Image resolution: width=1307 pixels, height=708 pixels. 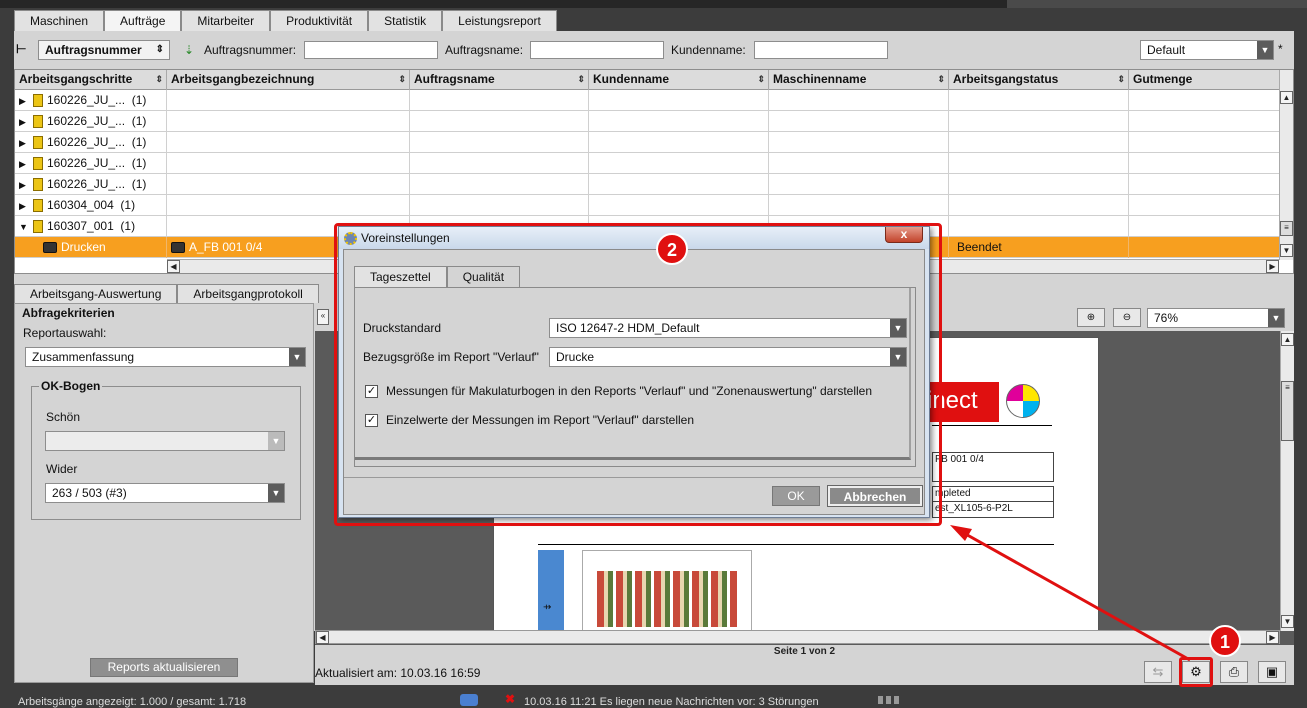 What do you see at coordinates (143, 20) in the screenshot?
I see `tab-auftraege: Aufträge` at bounding box center [143, 20].